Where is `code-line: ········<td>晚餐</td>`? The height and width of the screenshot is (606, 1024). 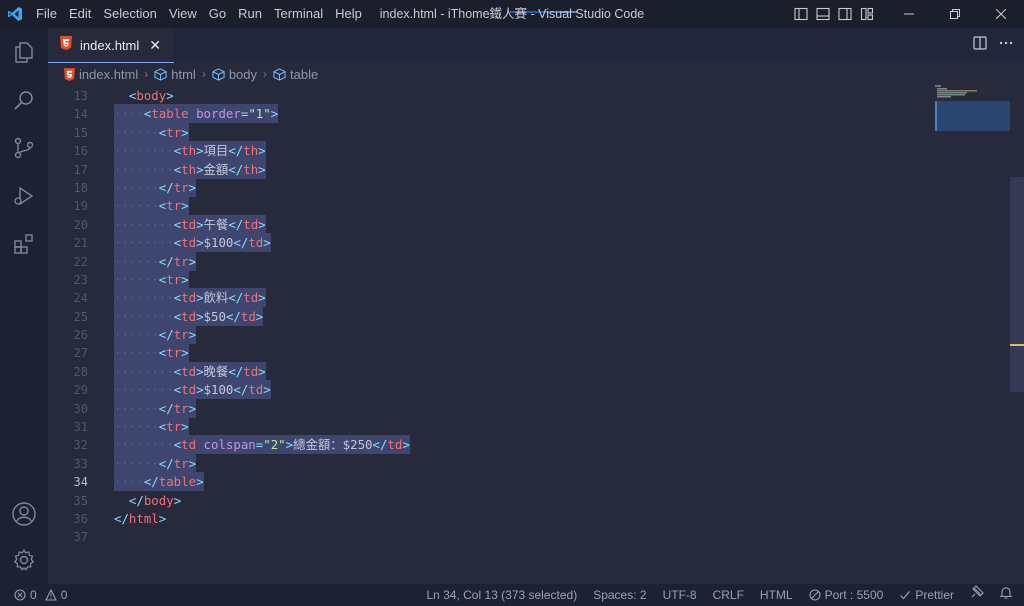
code-line: ········<td>晚餐</td> is located at coordinates (262, 371).